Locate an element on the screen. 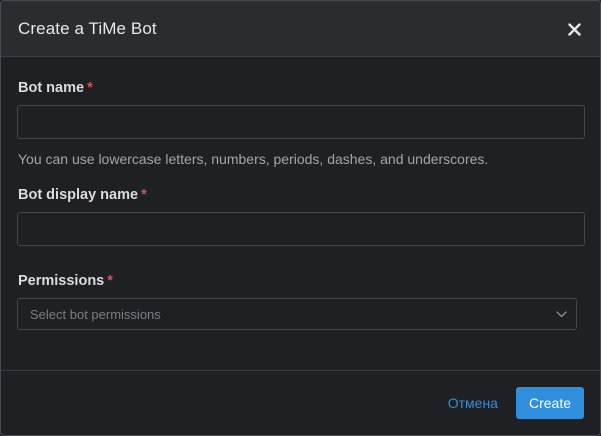 Image resolution: width=601 pixels, height=436 pixels. dialog-footer: Отмена Create is located at coordinates (300, 402).